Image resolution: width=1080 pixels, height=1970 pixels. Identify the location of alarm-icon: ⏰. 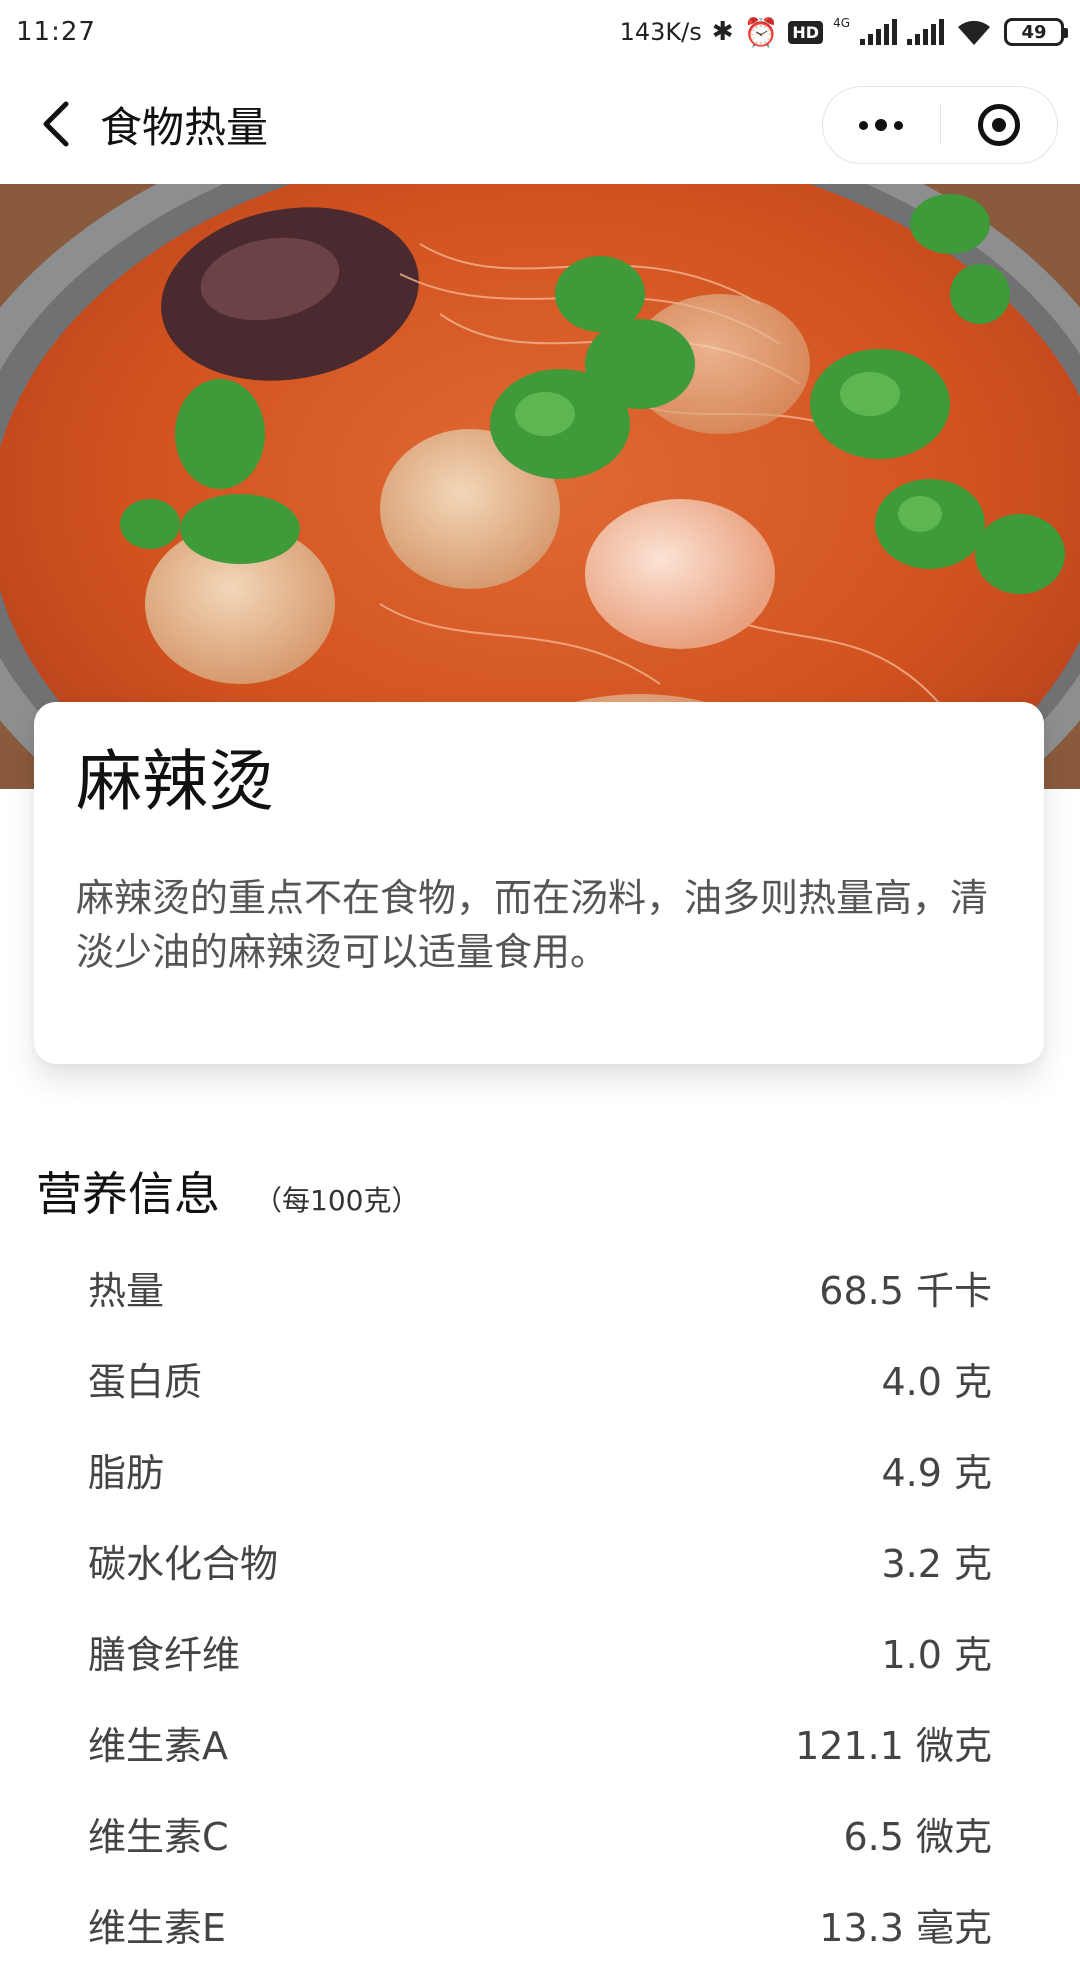
(761, 32).